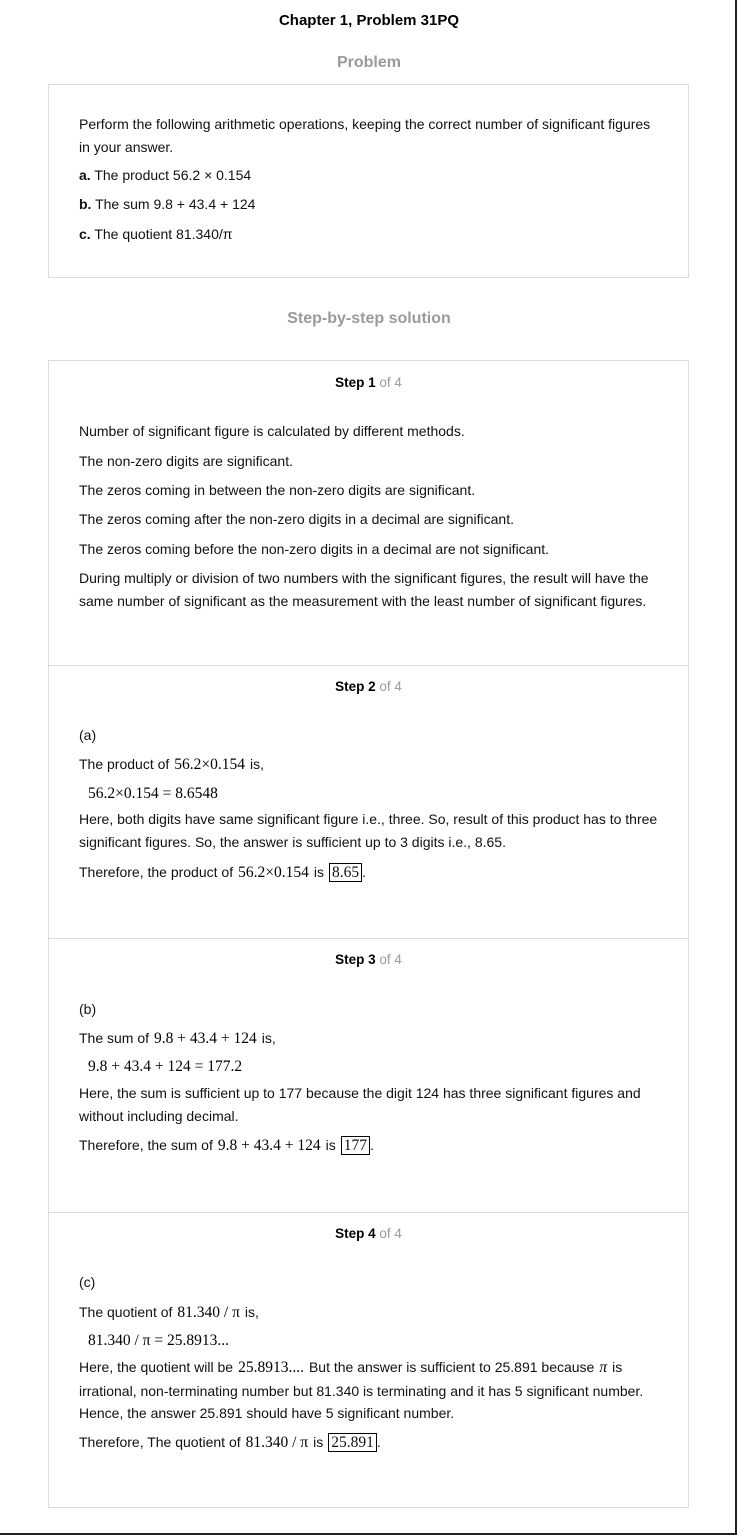  I want to click on boxed-answer: 177, so click(355, 1145).